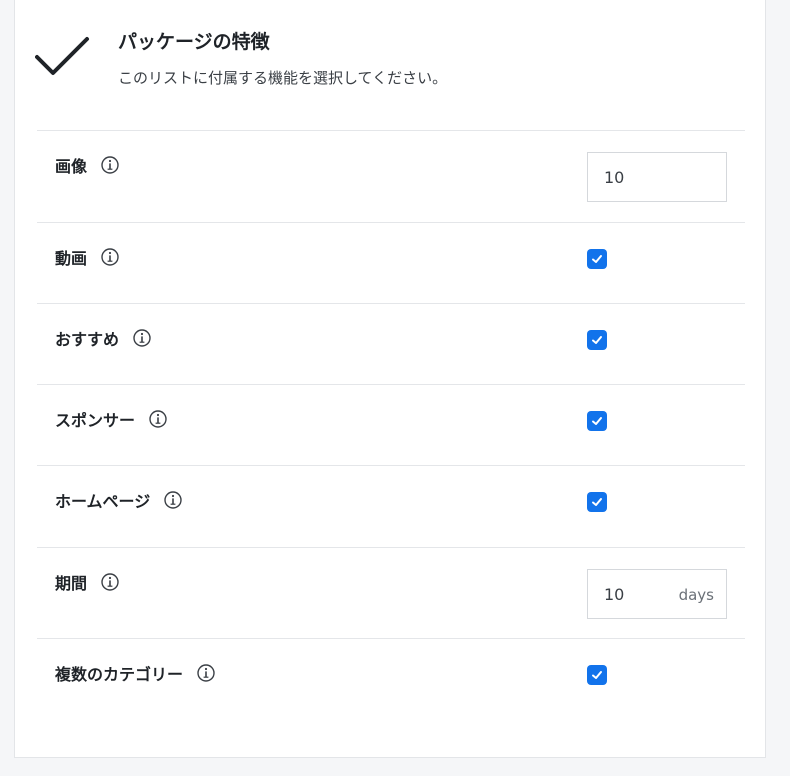  Describe the element at coordinates (119, 674) in the screenshot. I see `feature-label-text: 複数のカテゴリー` at that location.